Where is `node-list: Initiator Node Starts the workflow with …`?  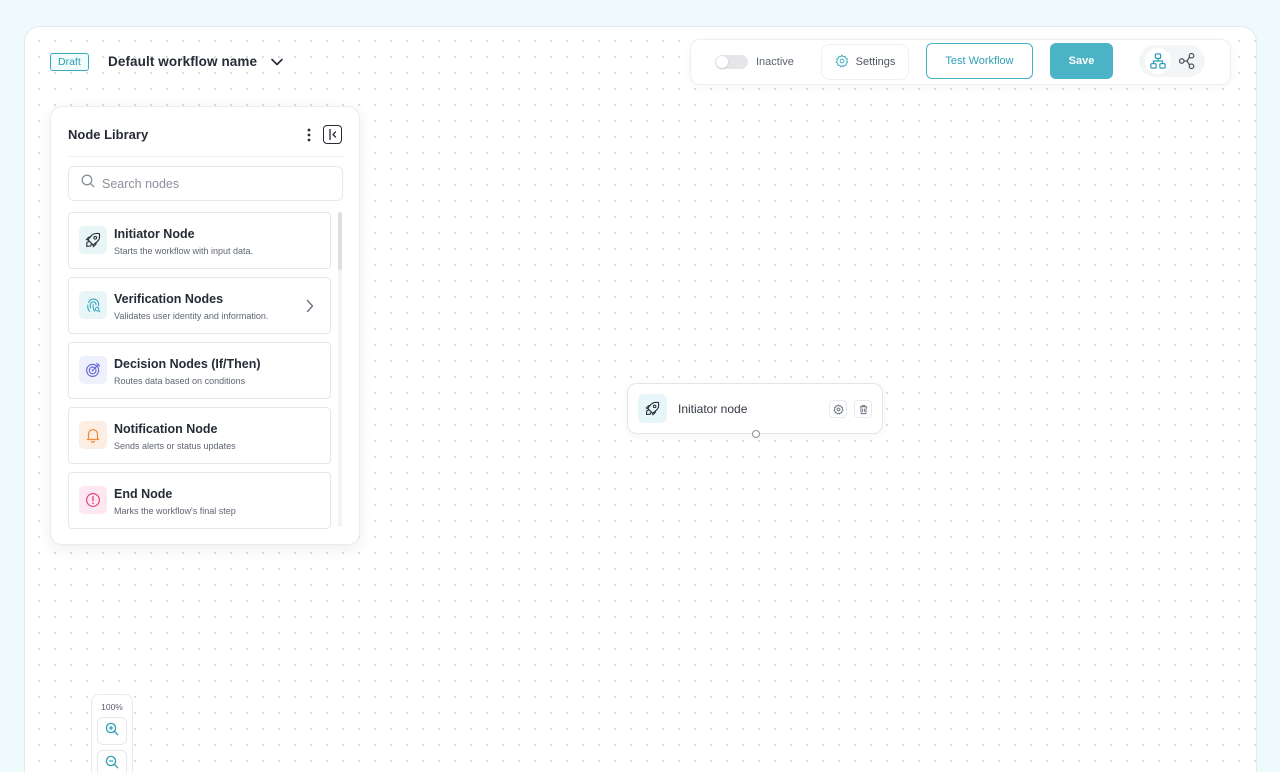 node-list: Initiator Node Starts the workflow with … is located at coordinates (199, 374).